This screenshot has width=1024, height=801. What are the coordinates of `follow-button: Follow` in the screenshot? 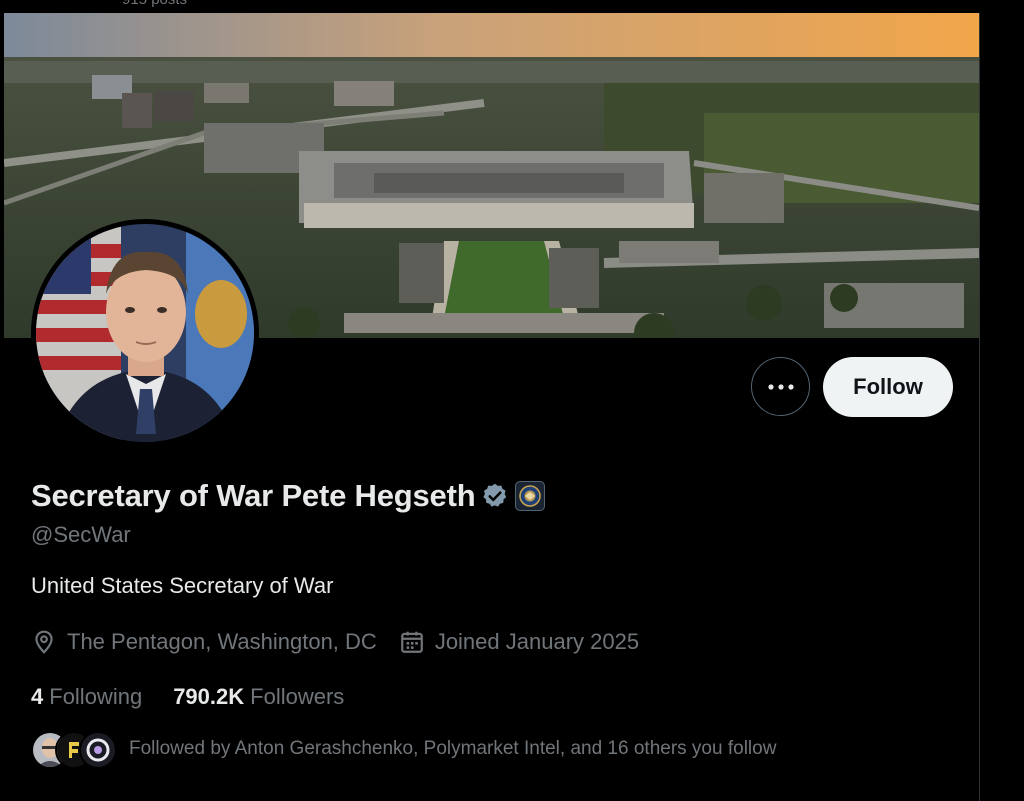 It's located at (888, 387).